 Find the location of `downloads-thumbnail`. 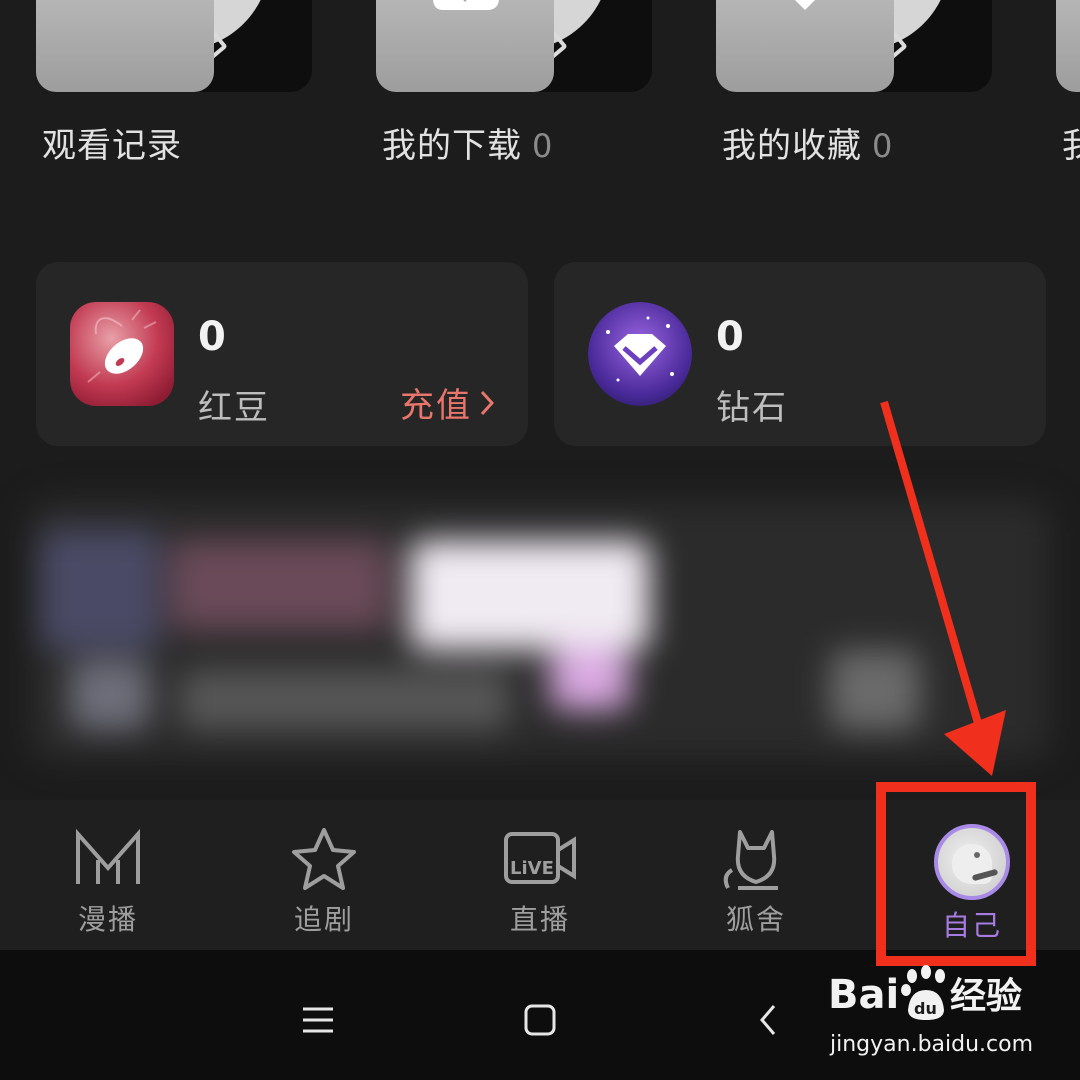

downloads-thumbnail is located at coordinates (496, 46).